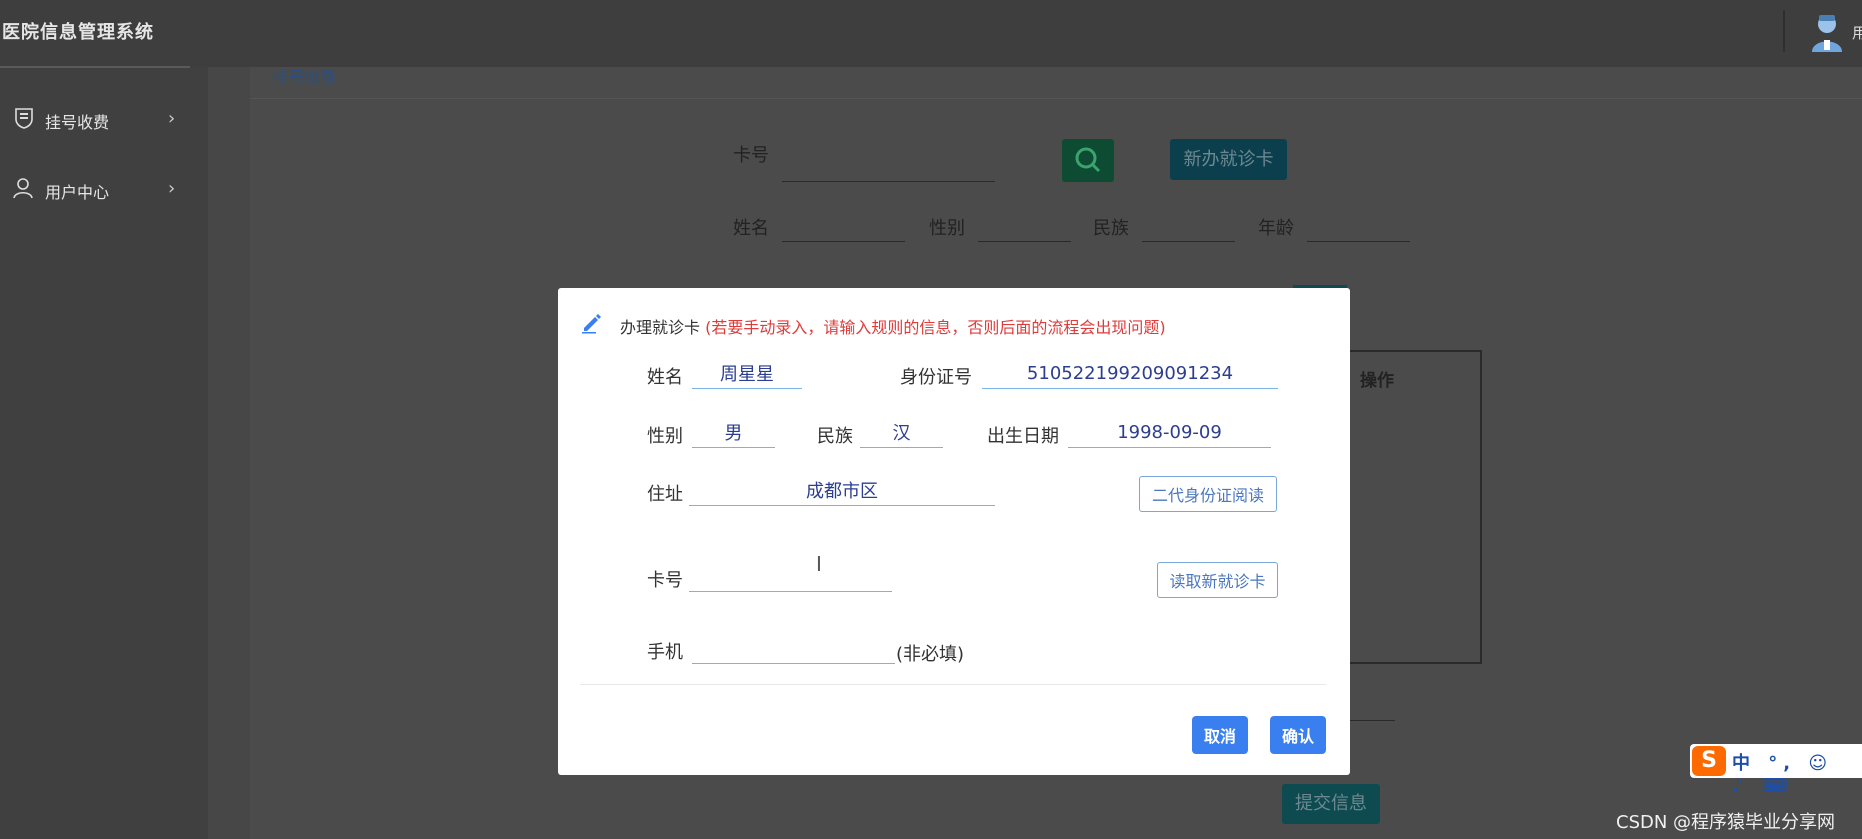 This screenshot has width=1862, height=839. Describe the element at coordinates (1188, 241) in the screenshot. I see `bg-ethnicity-input` at that location.